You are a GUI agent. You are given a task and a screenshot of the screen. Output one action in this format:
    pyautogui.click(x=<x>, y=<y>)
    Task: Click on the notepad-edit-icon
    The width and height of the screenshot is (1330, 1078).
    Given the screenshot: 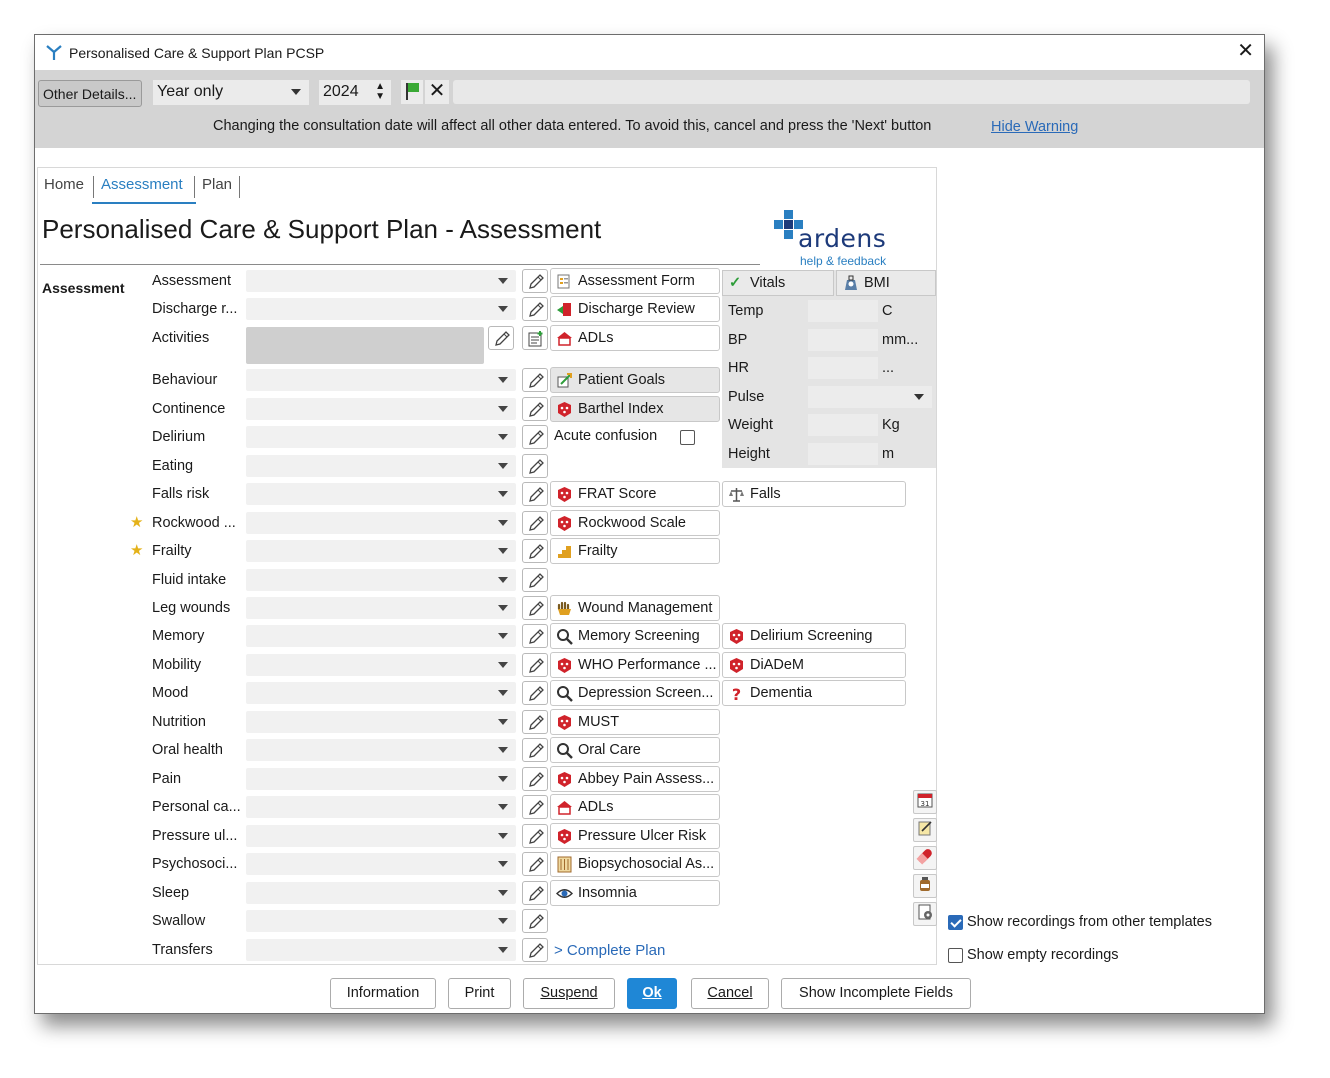 What is the action you would take?
    pyautogui.click(x=925, y=830)
    